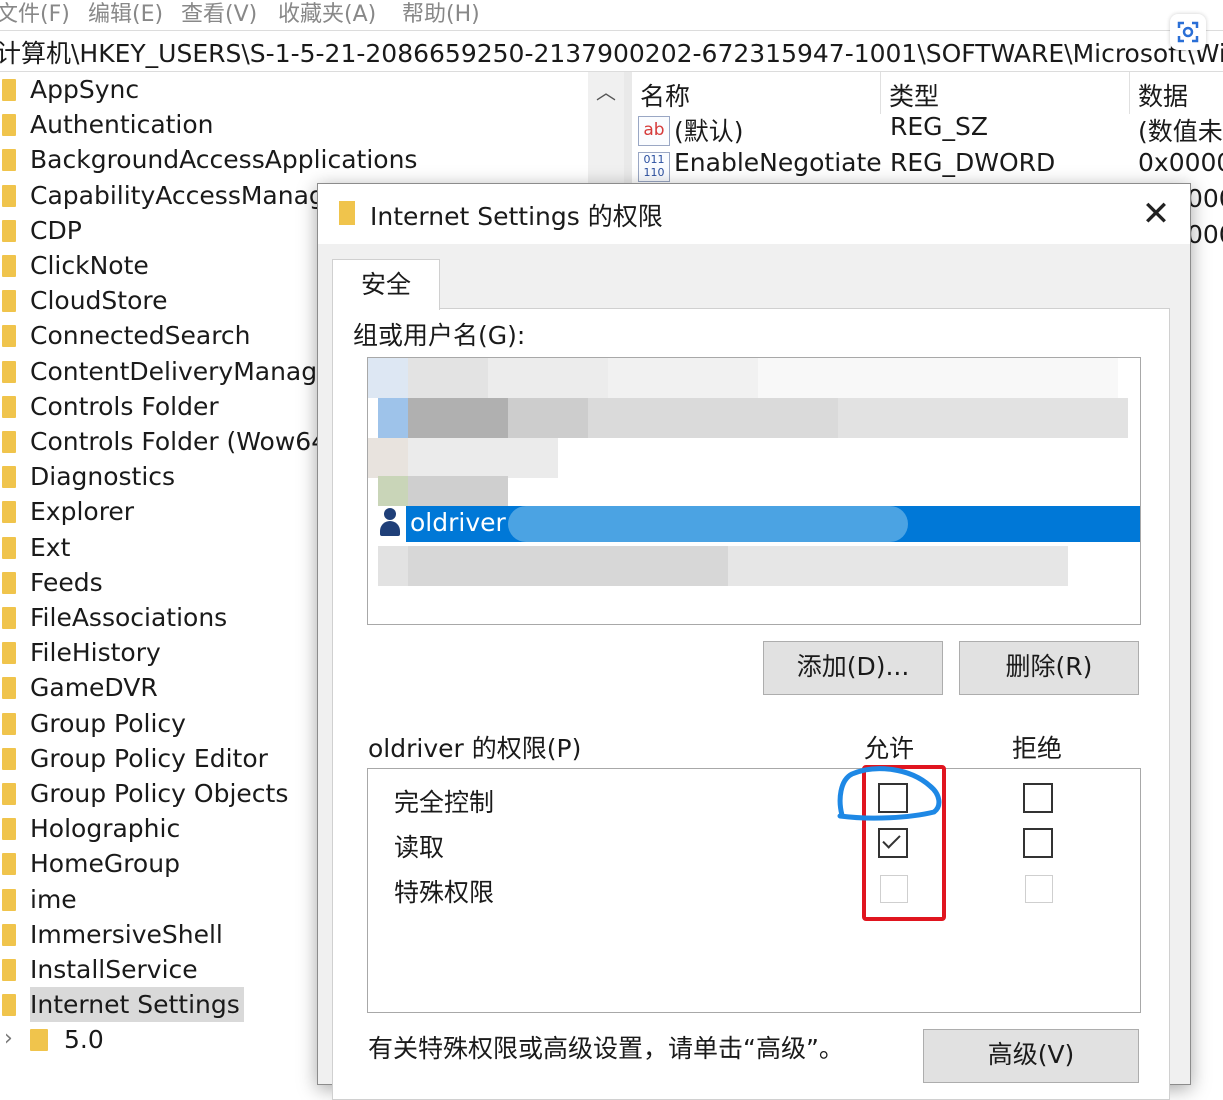  What do you see at coordinates (1037, 748) in the screenshot?
I see `deny-column-header: 拒绝` at bounding box center [1037, 748].